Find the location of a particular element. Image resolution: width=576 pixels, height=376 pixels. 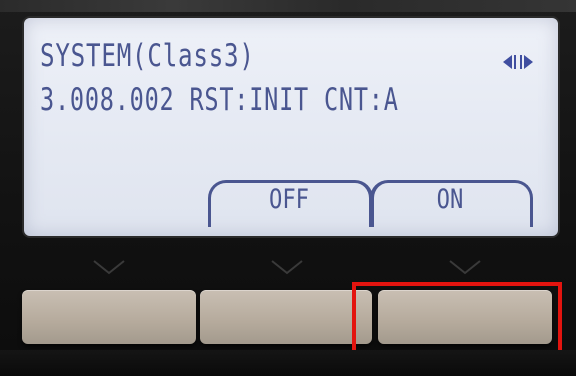

softkey-button-left is located at coordinates (109, 317).